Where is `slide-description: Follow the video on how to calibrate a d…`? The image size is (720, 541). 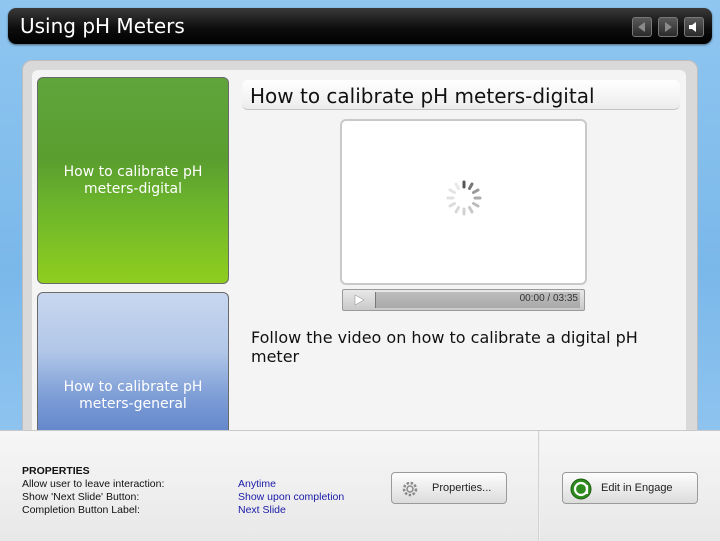
slide-description: Follow the video on how to calibrate a d… is located at coordinates (444, 347).